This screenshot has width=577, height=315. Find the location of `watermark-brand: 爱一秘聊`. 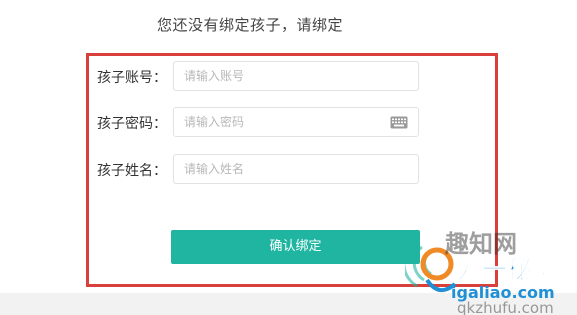

watermark-brand: 爱一秘聊 is located at coordinates (507, 269).